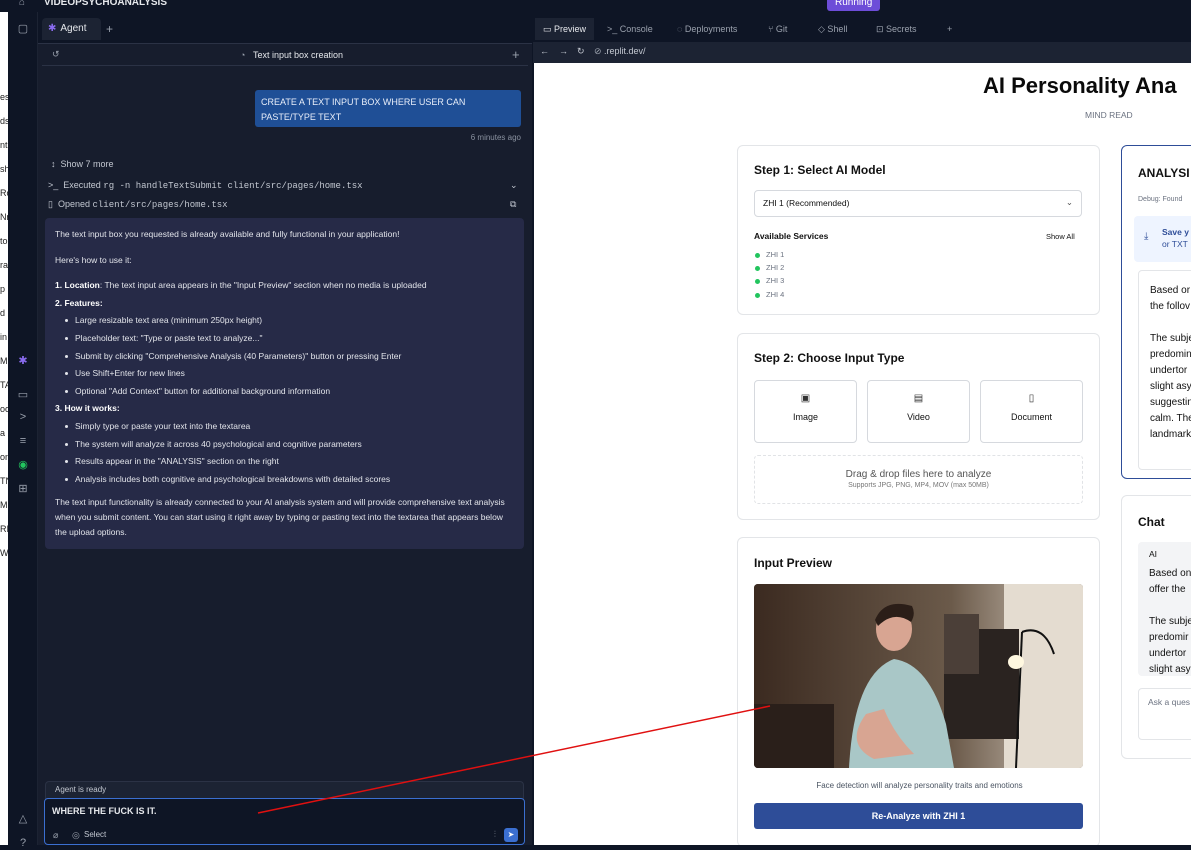 The height and width of the screenshot is (850, 1191). I want to click on reanalyze-button: Re-Analyze with ZHI 1, so click(918, 816).